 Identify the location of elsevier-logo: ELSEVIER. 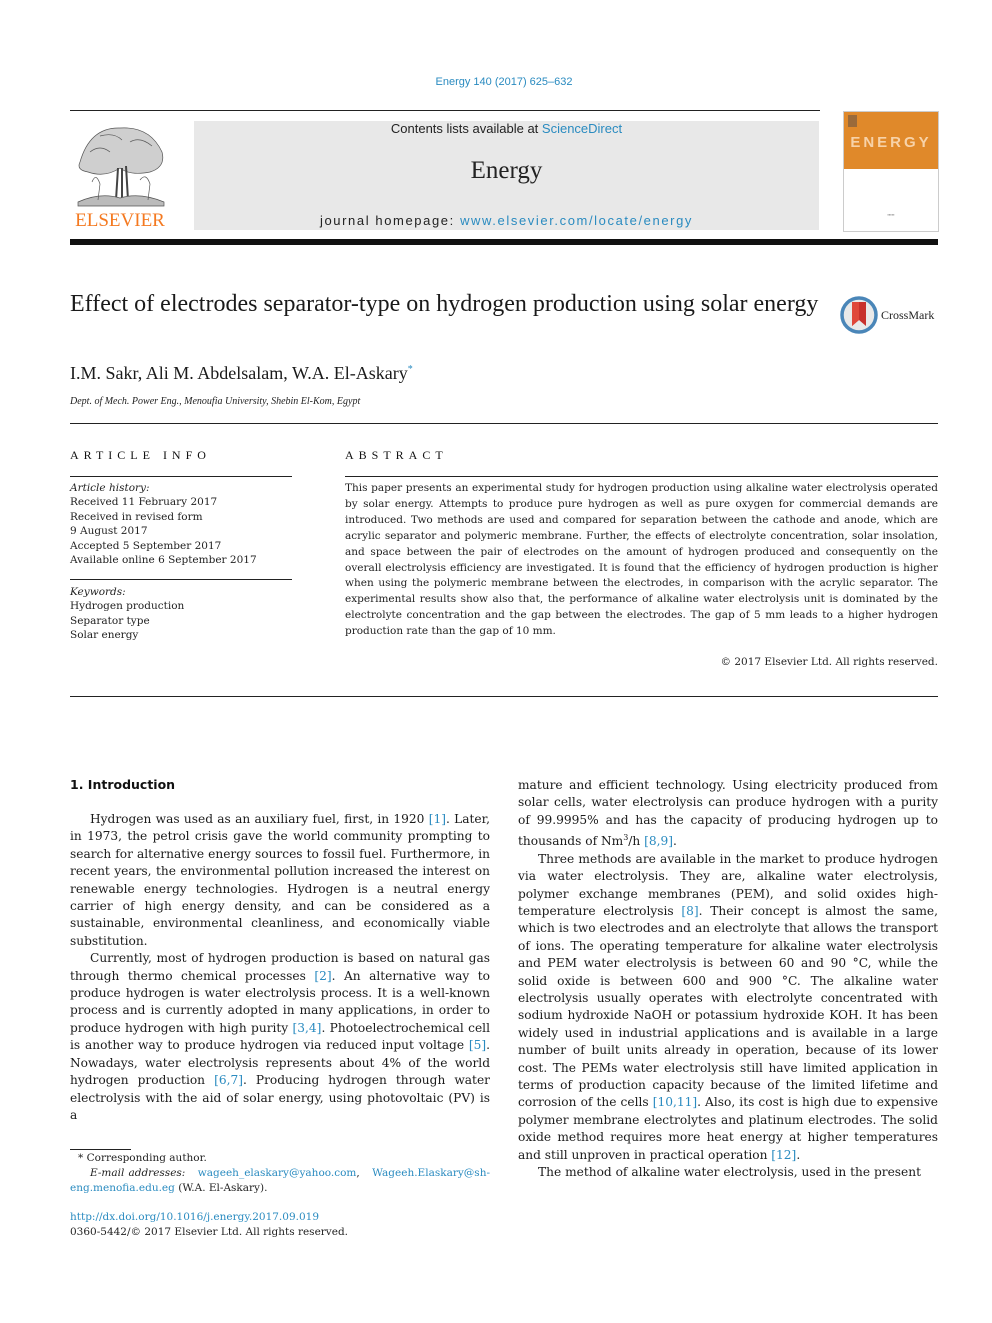
(120, 177).